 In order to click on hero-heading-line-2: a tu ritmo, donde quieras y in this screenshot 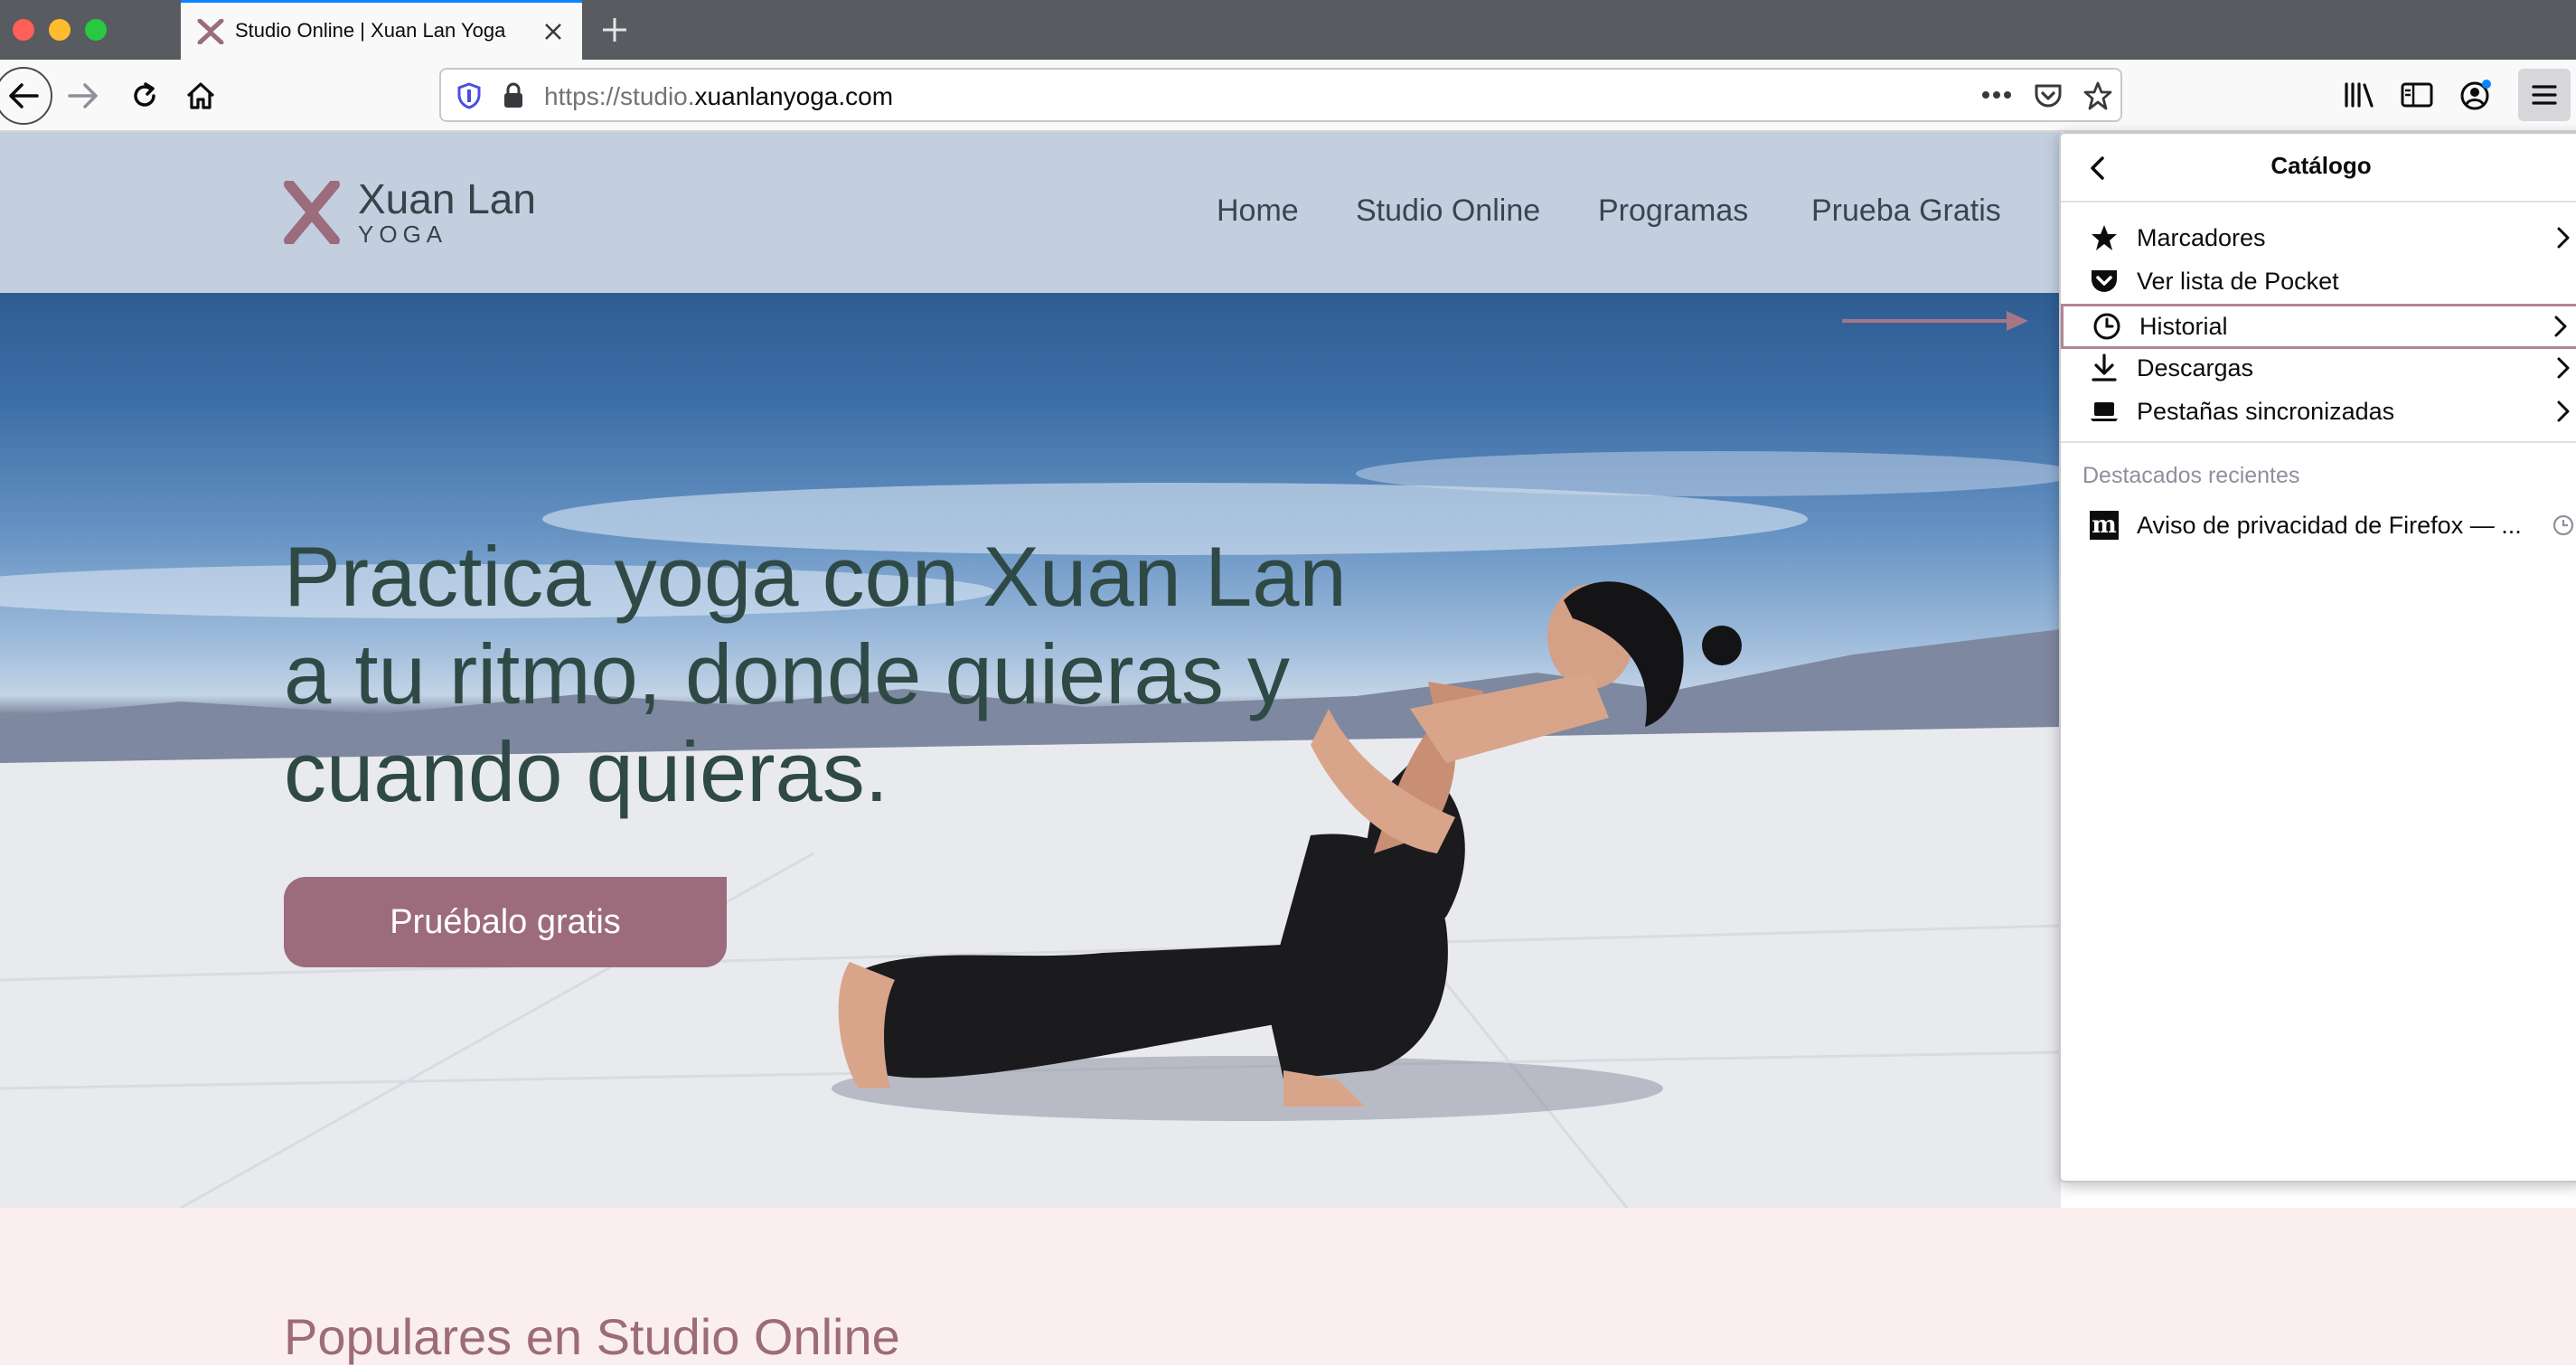, I will do `click(787, 673)`.